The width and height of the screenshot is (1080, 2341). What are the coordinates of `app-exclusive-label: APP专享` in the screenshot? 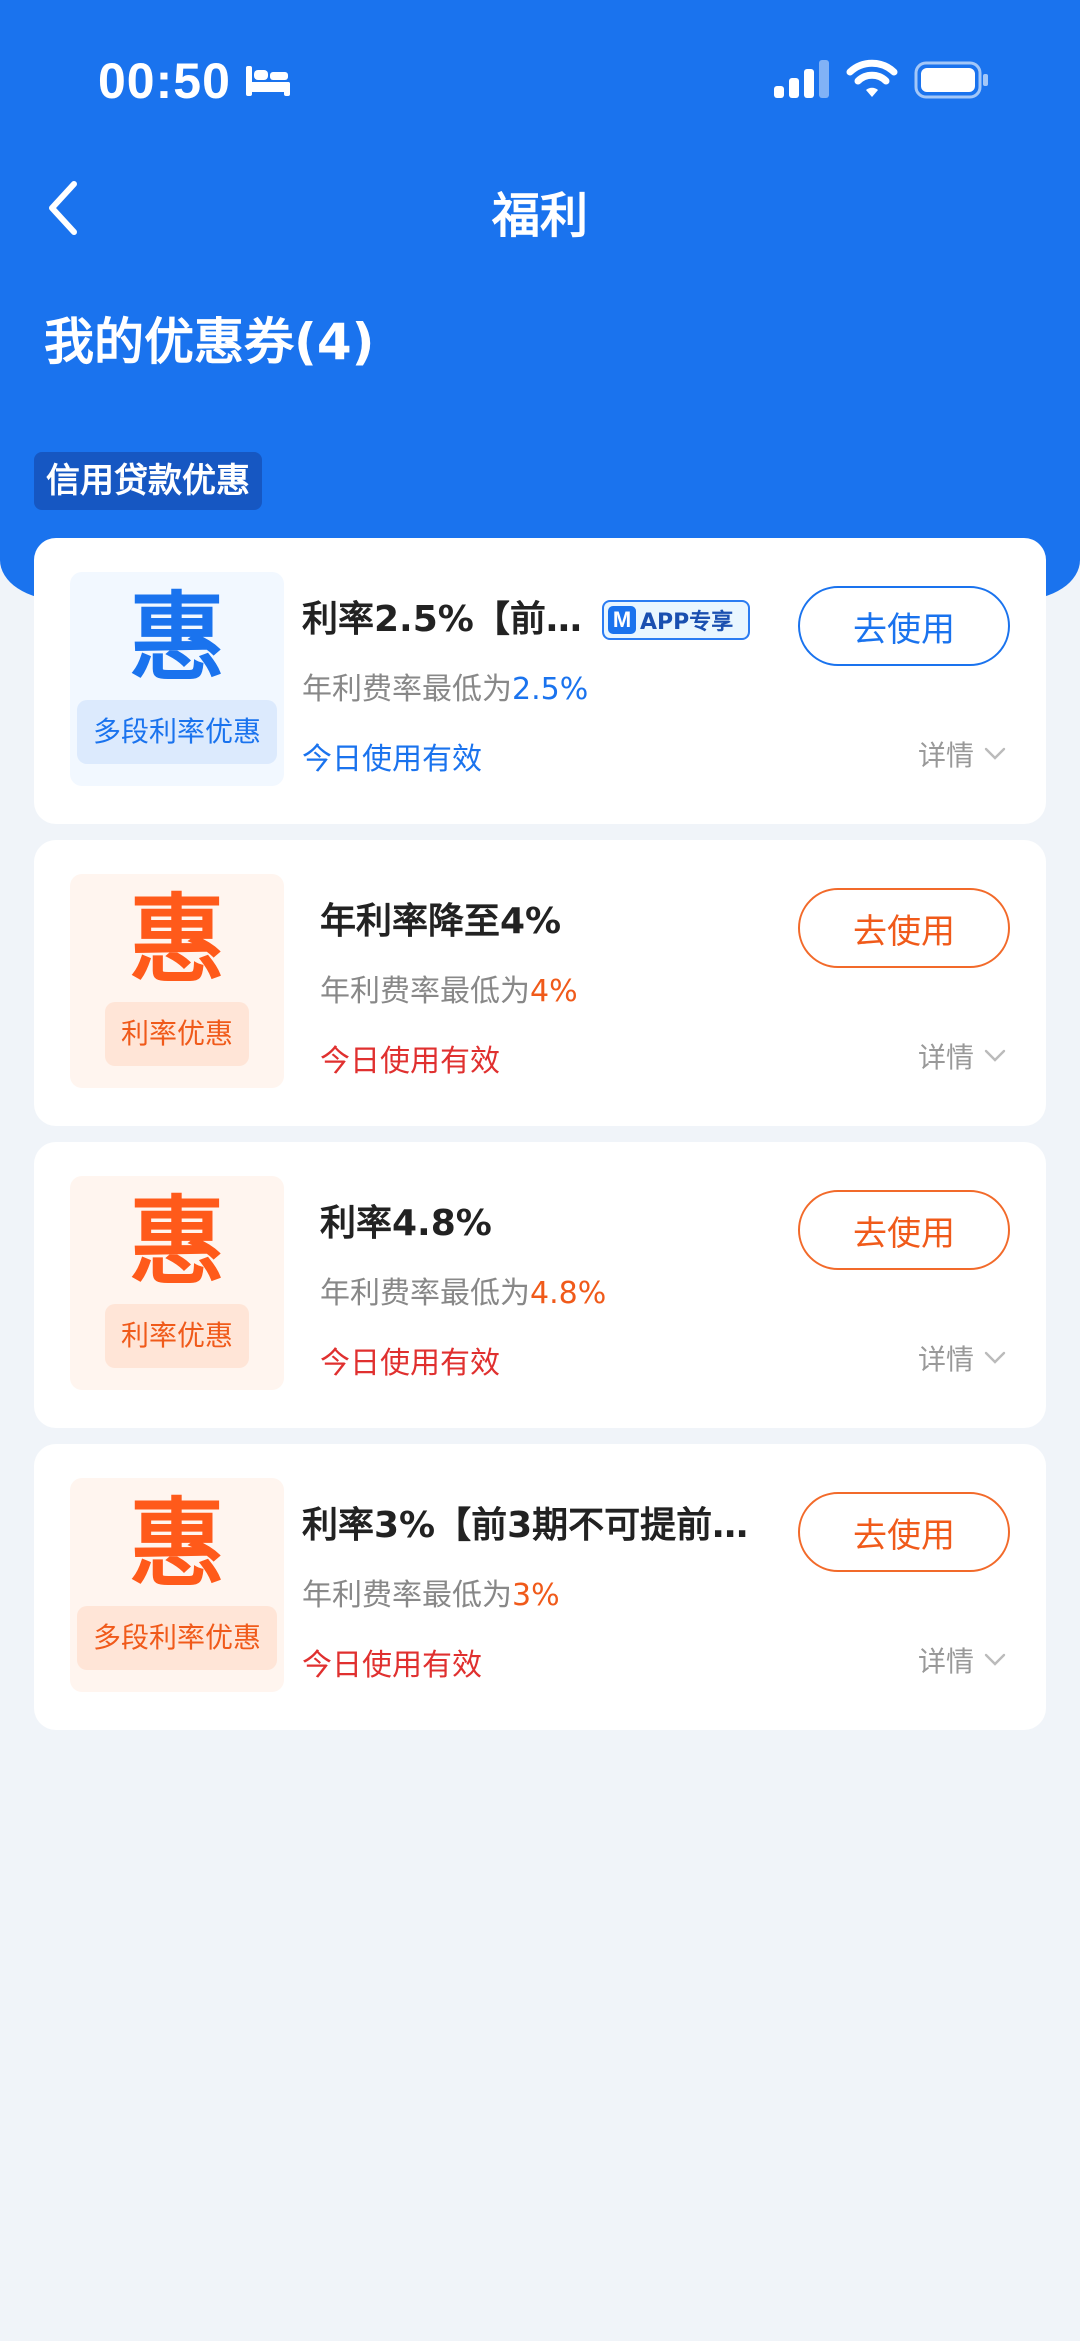 It's located at (687, 622).